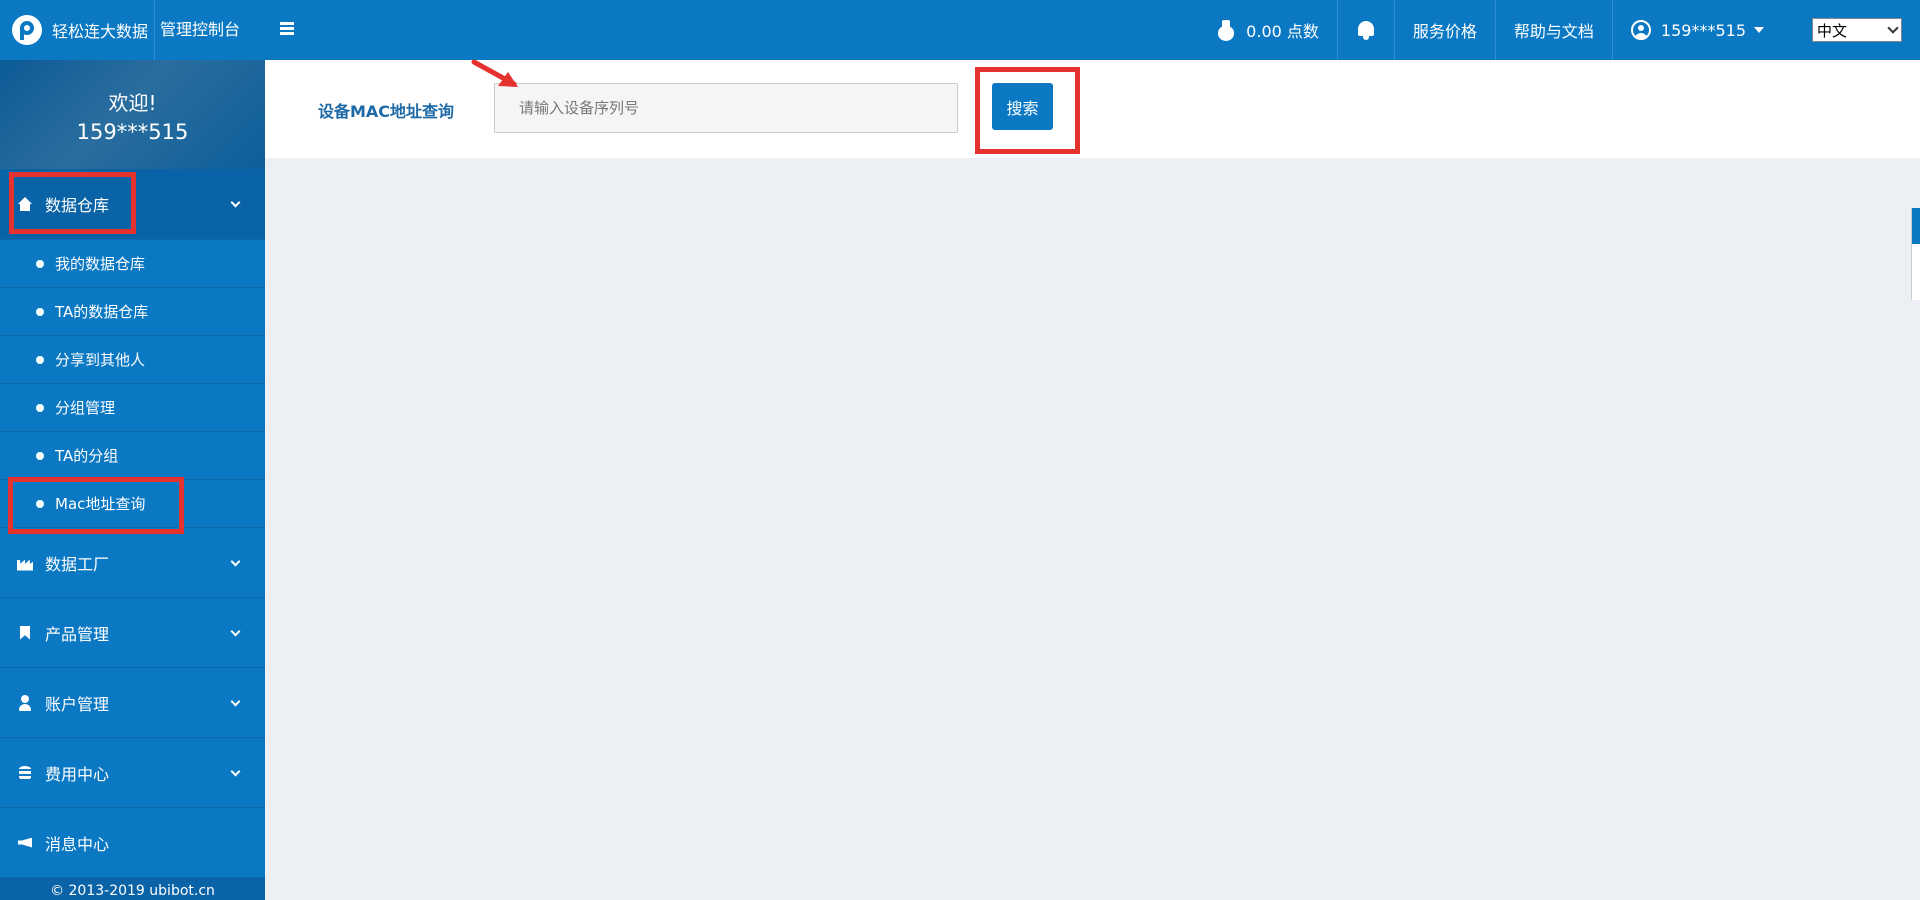 This screenshot has width=1920, height=900. I want to click on serial-number-input, so click(726, 108).